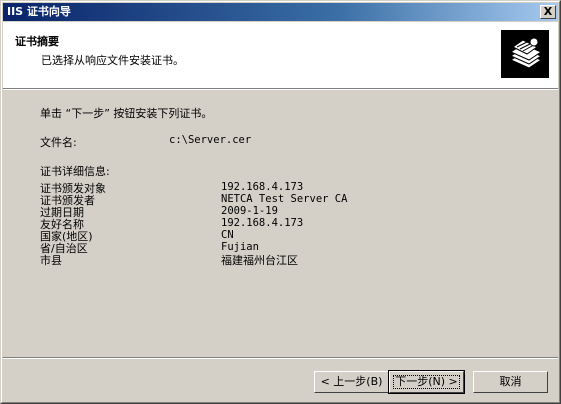  Describe the element at coordinates (280, 12) in the screenshot. I see `title-bar: IIS 证书向导 X` at that location.